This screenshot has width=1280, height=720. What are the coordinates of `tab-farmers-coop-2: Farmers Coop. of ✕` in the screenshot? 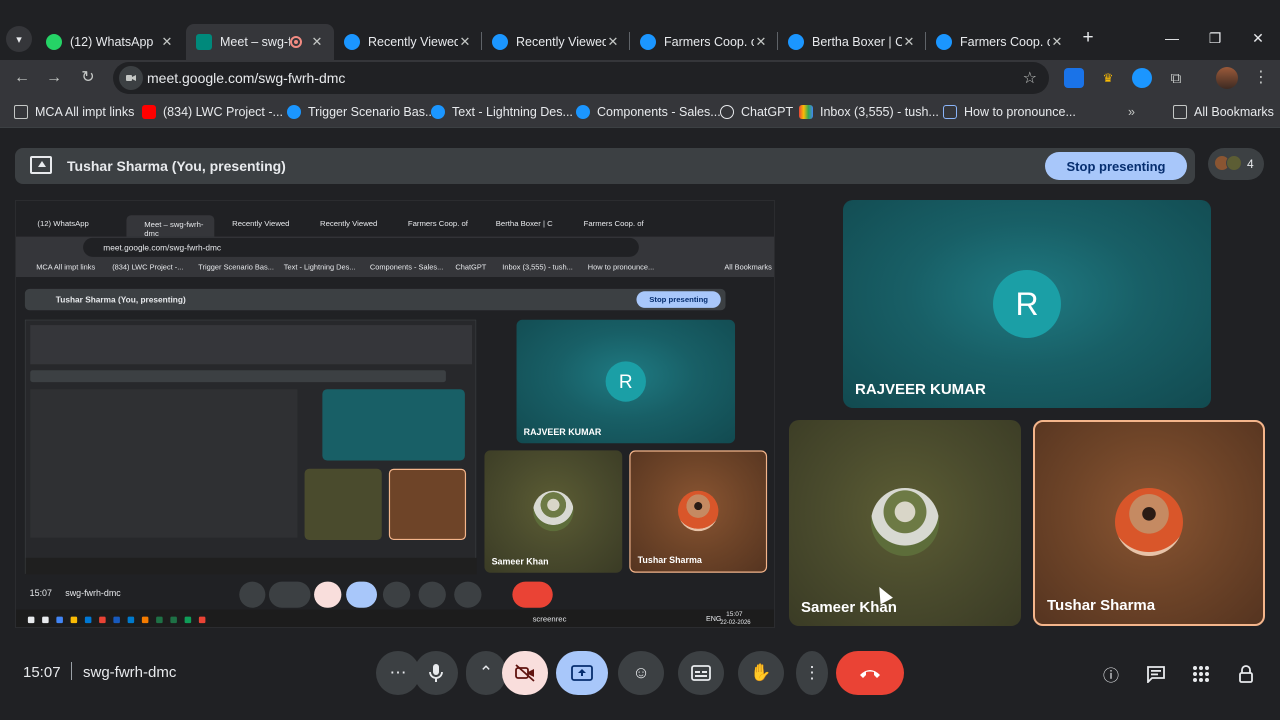 It's located at (1000, 42).